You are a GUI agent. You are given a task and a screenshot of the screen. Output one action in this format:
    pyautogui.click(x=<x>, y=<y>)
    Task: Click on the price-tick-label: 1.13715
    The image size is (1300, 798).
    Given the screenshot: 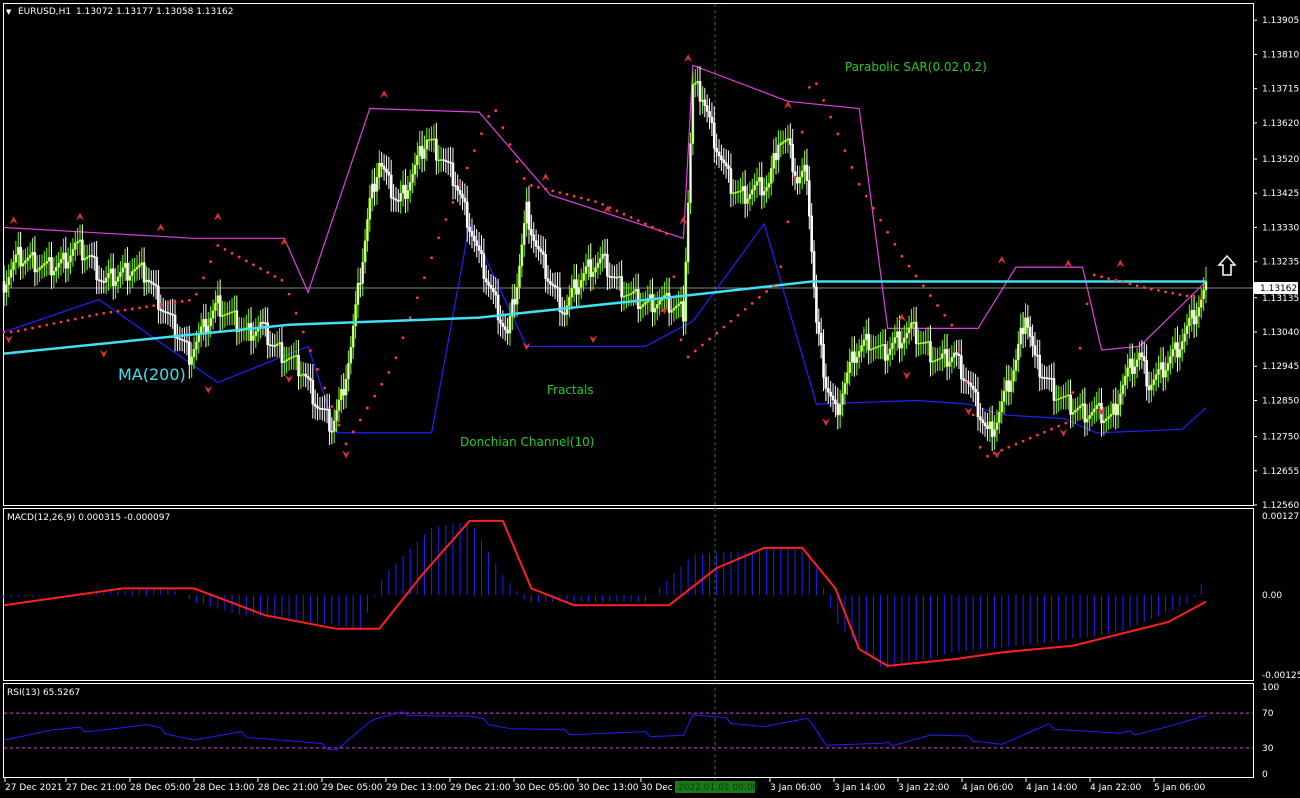 What is the action you would take?
    pyautogui.click(x=1280, y=90)
    